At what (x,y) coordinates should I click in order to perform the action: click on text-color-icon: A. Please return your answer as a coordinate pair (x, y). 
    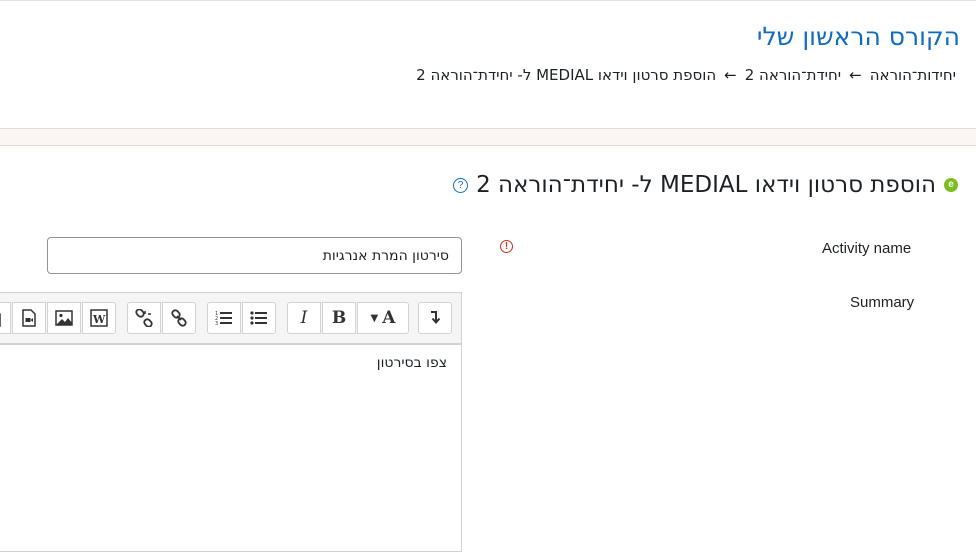
    Looking at the image, I should click on (389, 318).